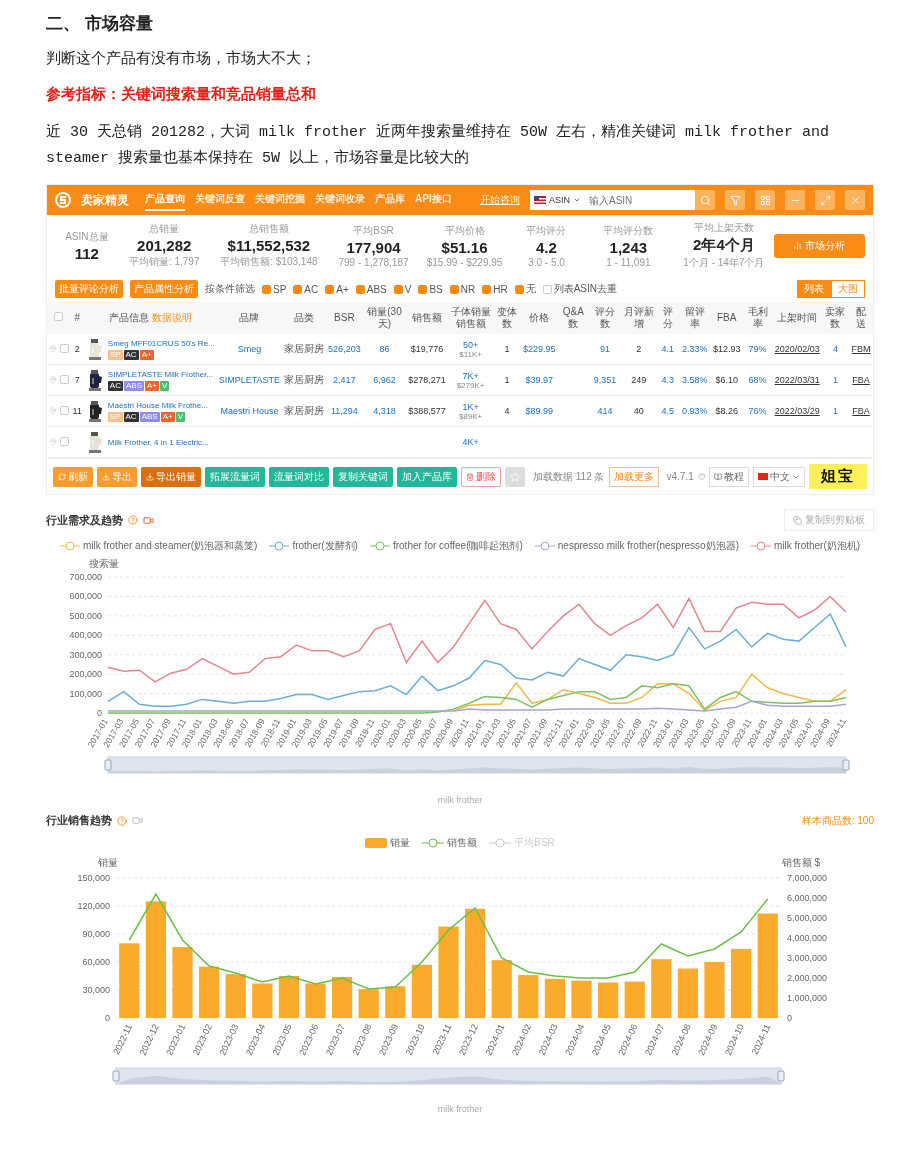 This screenshot has width=920, height=1165. What do you see at coordinates (373, 262) in the screenshot?
I see `stat-note: 799 - 1,278,187` at bounding box center [373, 262].